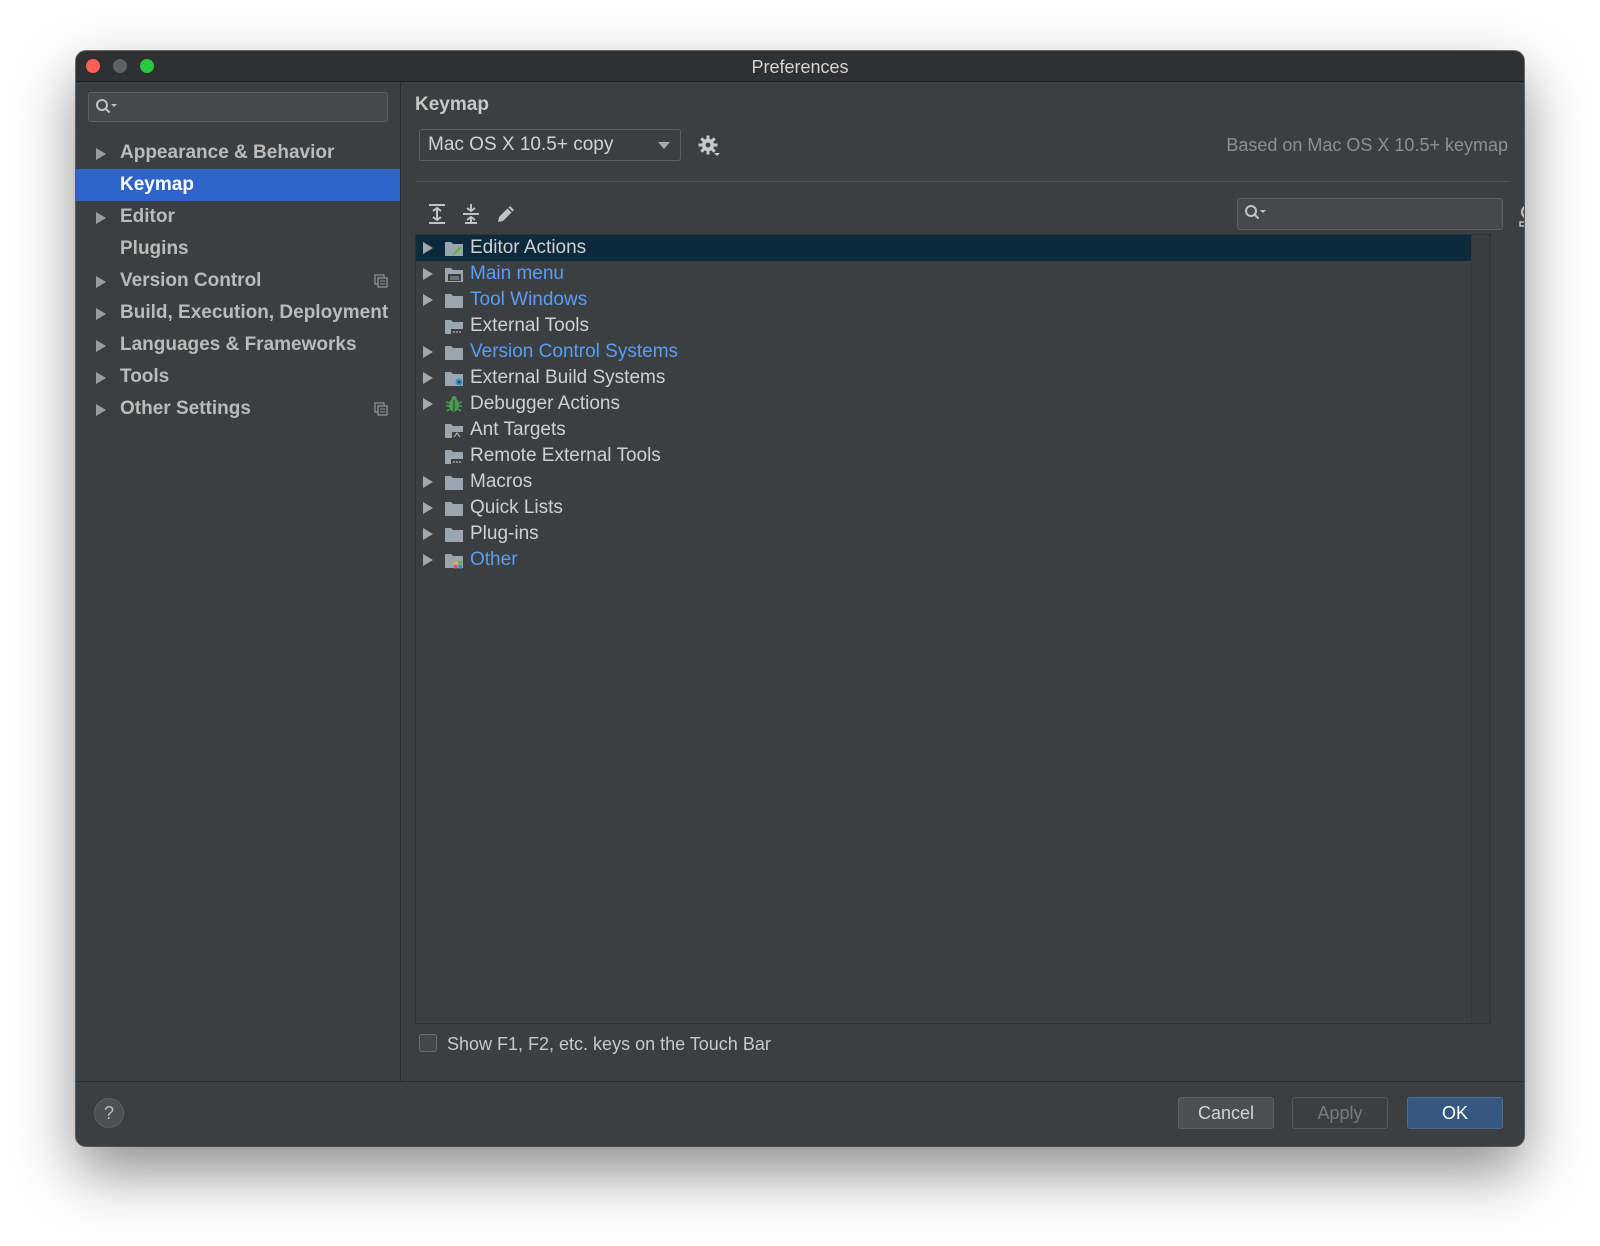 This screenshot has width=1600, height=1246. What do you see at coordinates (565, 455) in the screenshot?
I see `tree-item-label: Remote External Tools` at bounding box center [565, 455].